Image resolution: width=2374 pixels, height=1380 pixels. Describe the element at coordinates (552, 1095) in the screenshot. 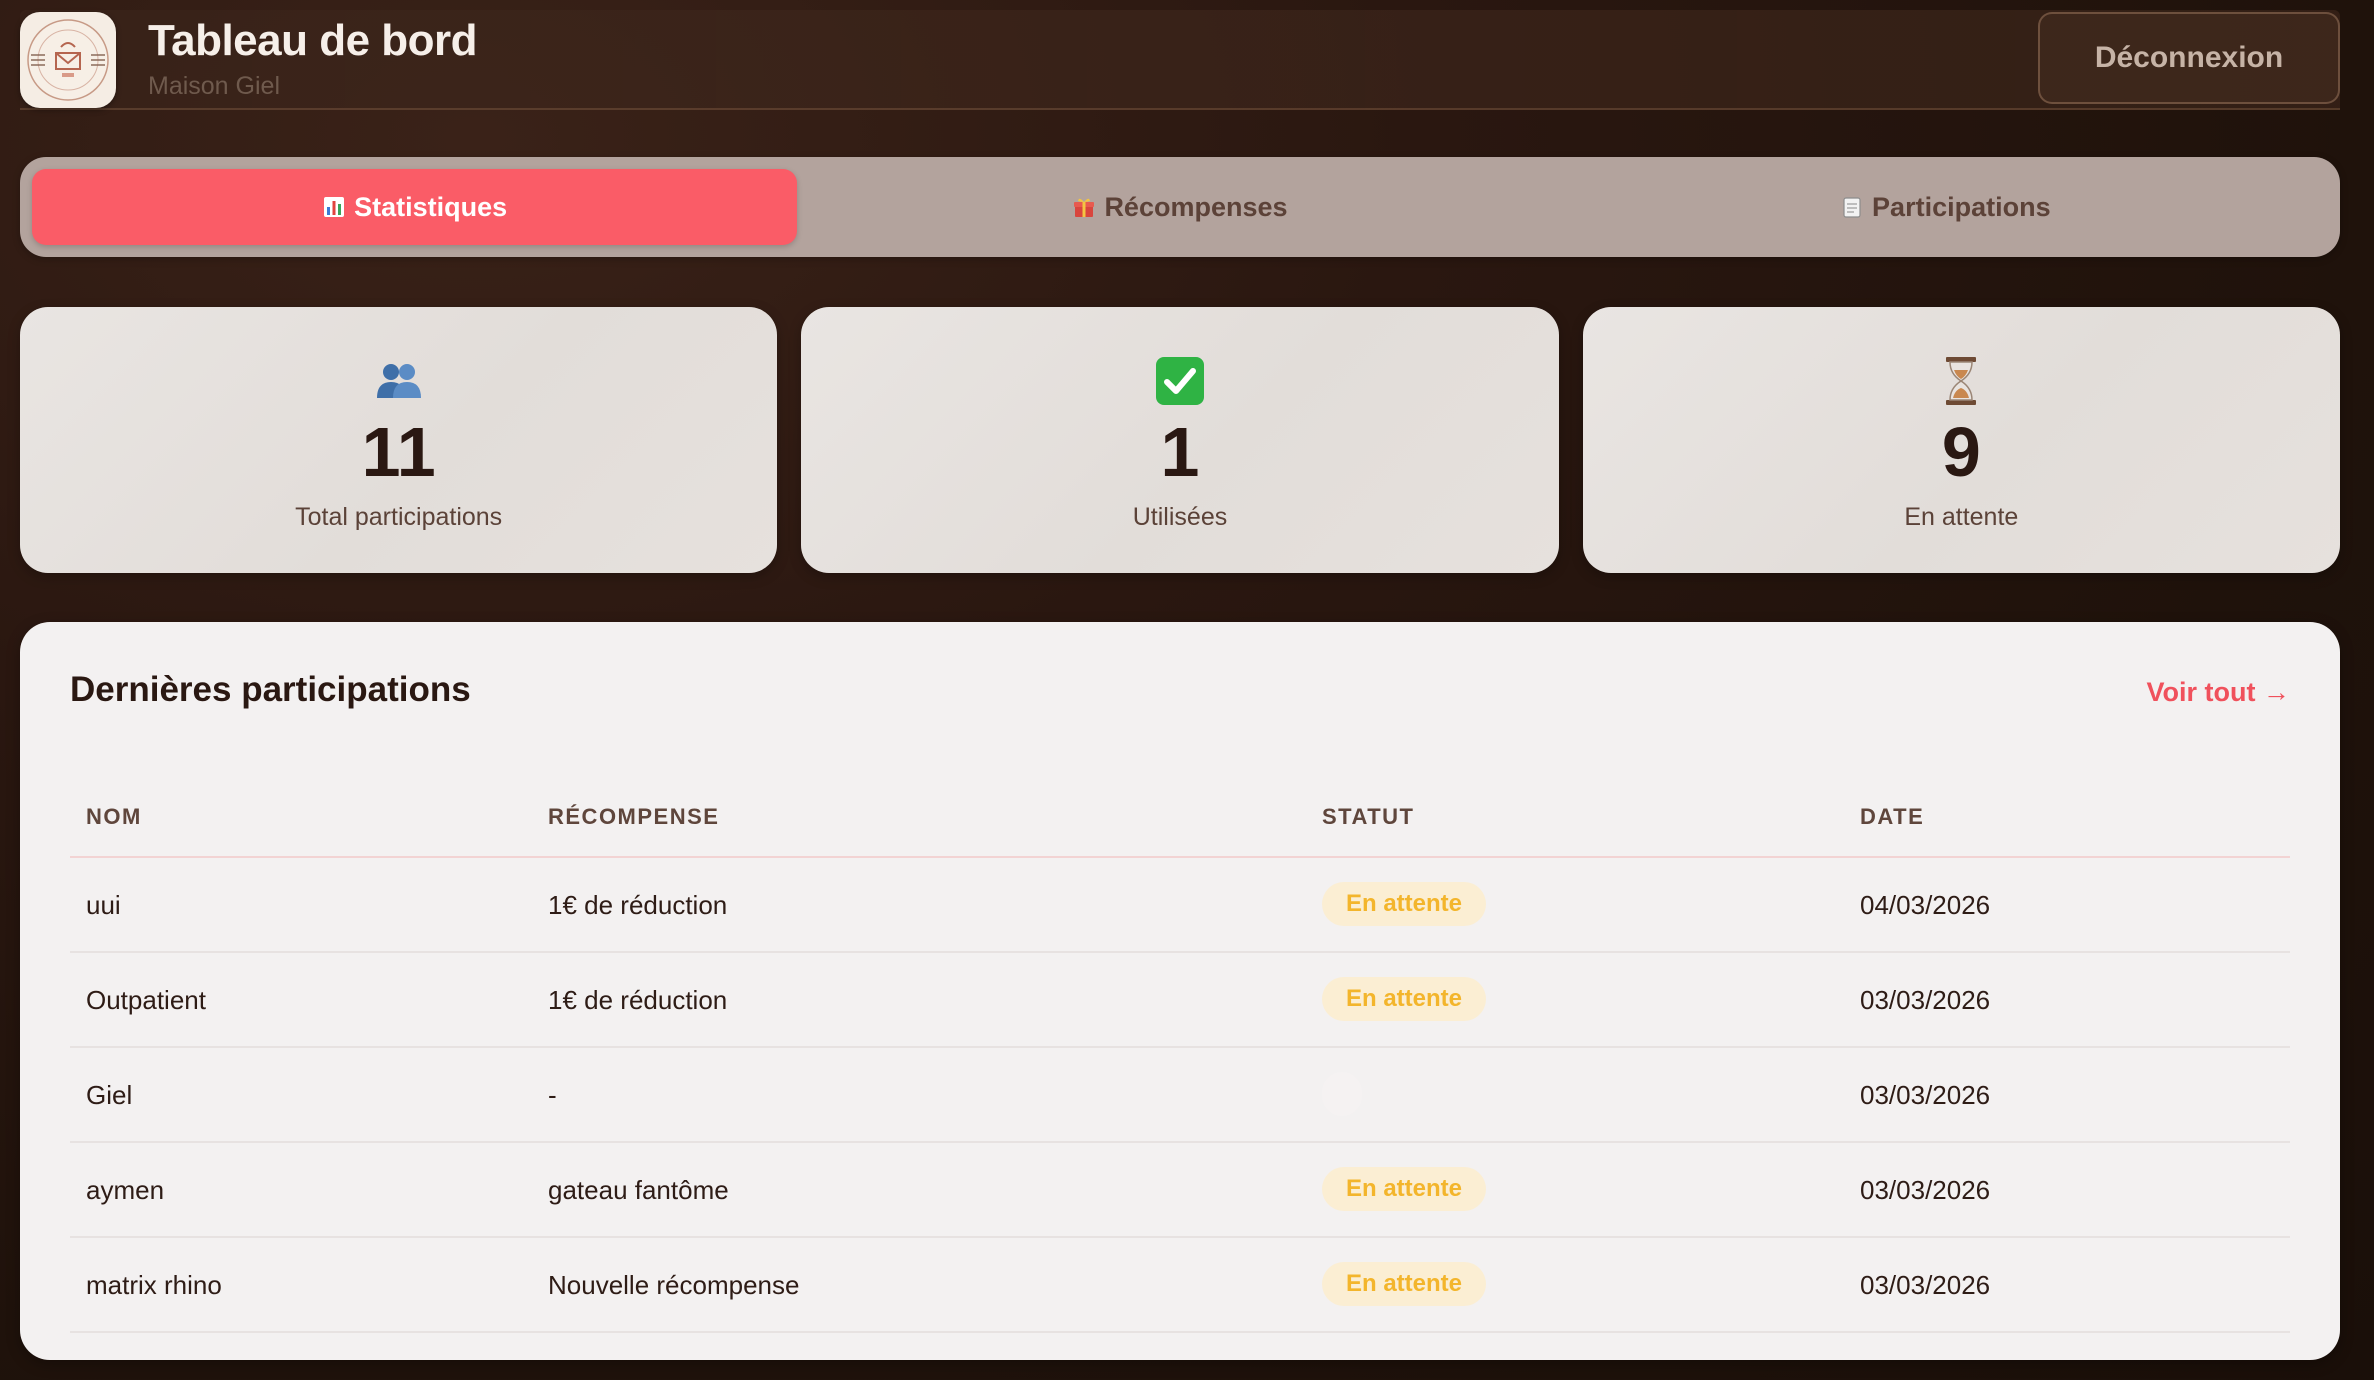

I see `cell-reward: -` at that location.